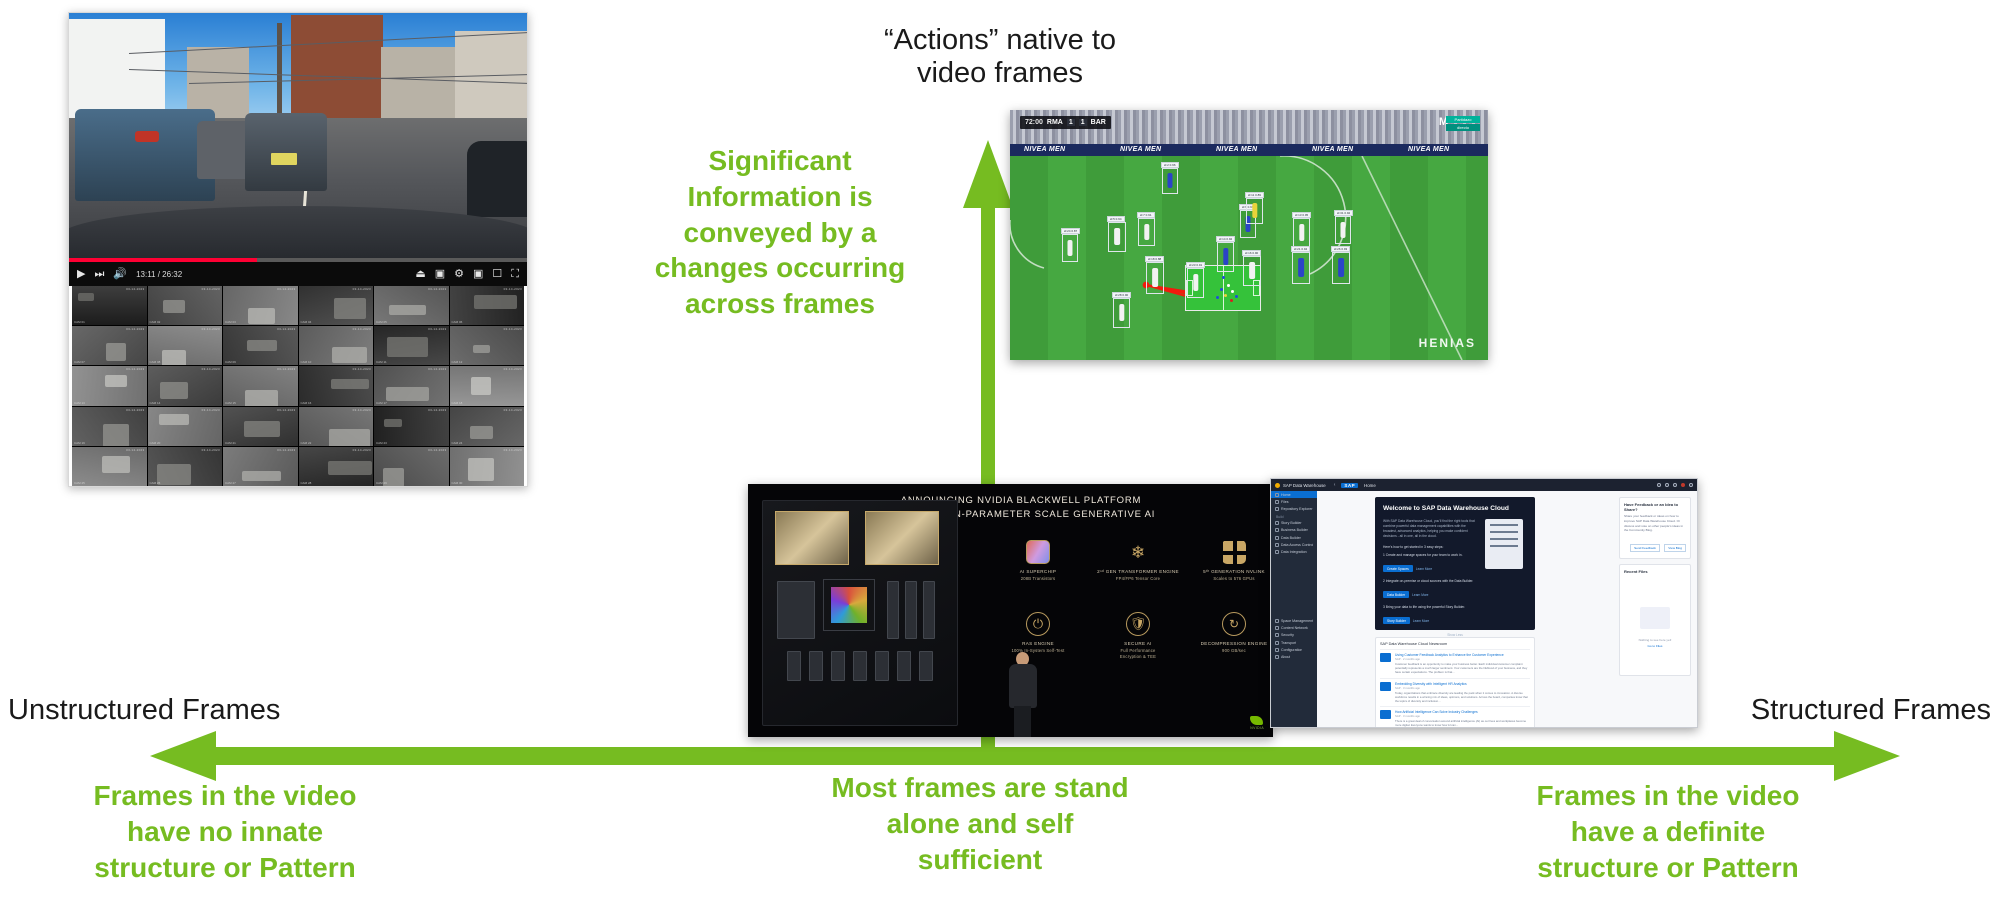  What do you see at coordinates (1294, 530) in the screenshot?
I see `sap-nav-item: Business Builder` at bounding box center [1294, 530].